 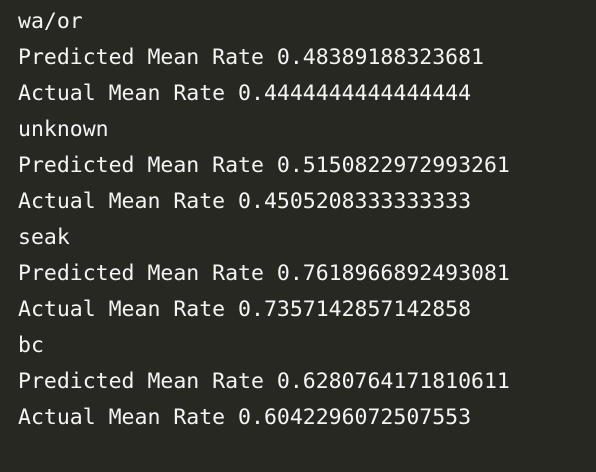 What do you see at coordinates (245, 309) in the screenshot?
I see `output-line: Actual Mean Rate 0.7357142857142858` at bounding box center [245, 309].